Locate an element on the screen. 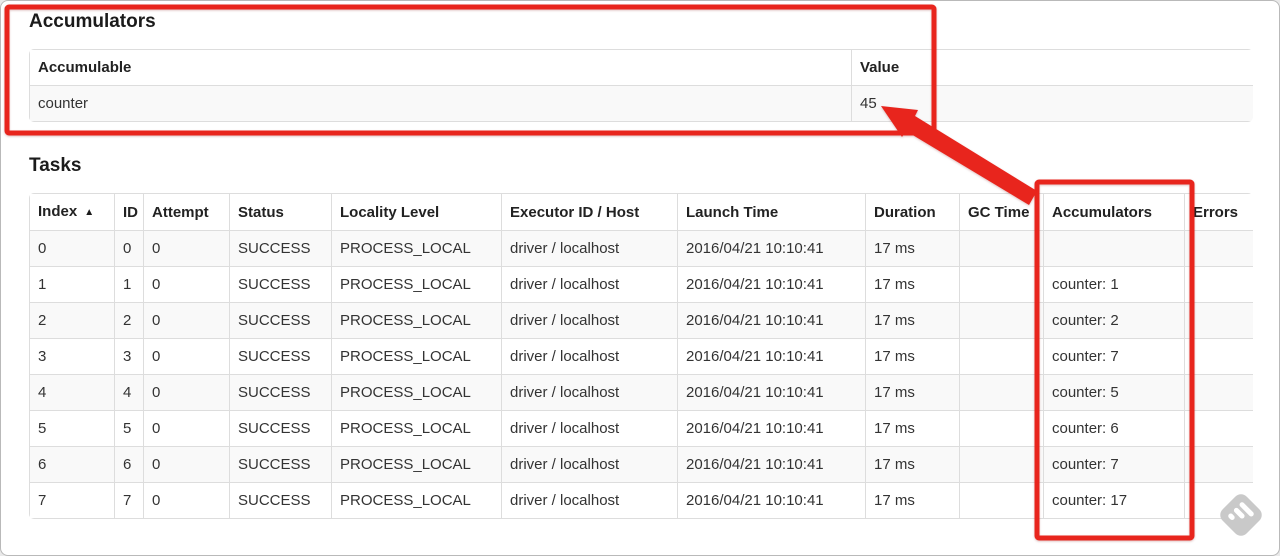 This screenshot has width=1280, height=556. table-cell: counter: 17 is located at coordinates (1114, 500).